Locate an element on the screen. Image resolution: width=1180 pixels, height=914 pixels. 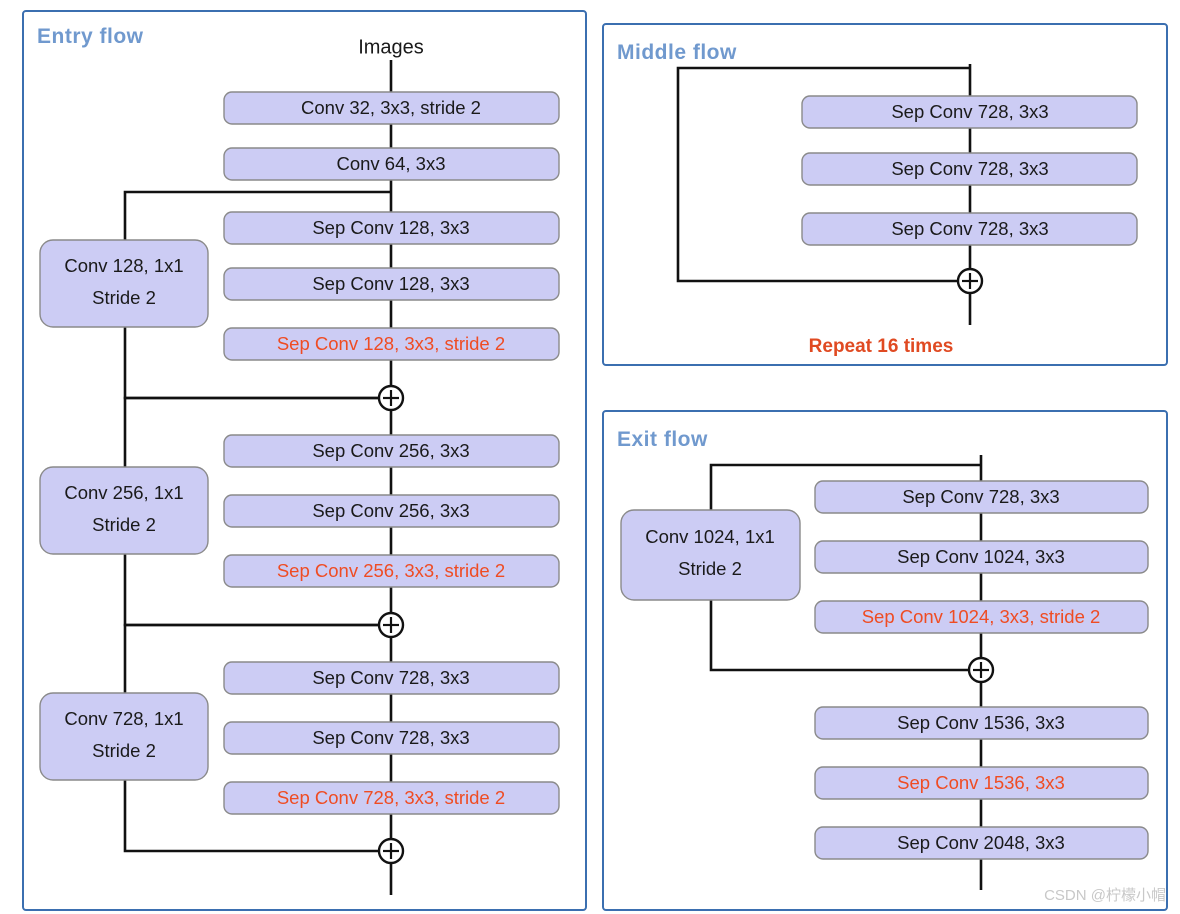
exit-box-1-label: Sep Conv 1024, 3x3 is located at coordinates (981, 556).